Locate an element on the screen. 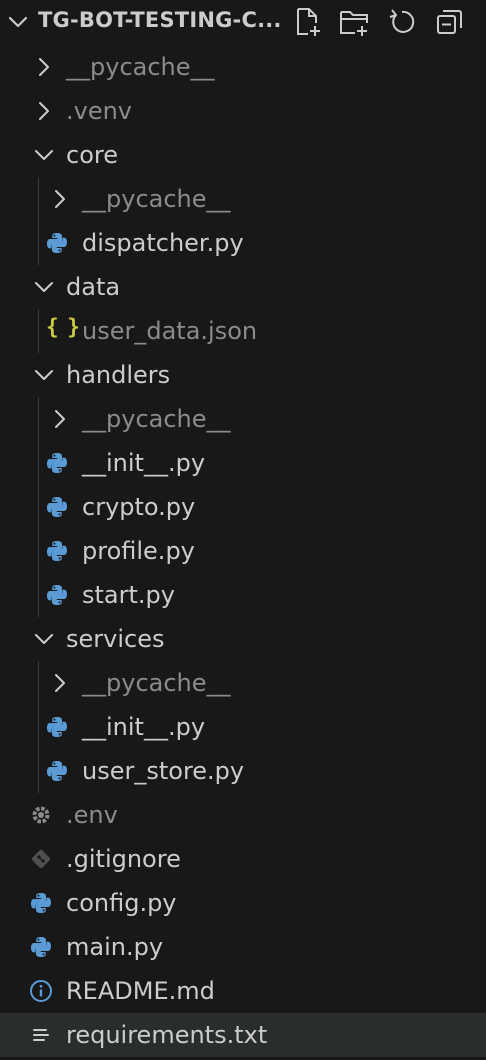 Image resolution: width=486 pixels, height=1060 pixels. refresh-icon is located at coordinates (402, 22).